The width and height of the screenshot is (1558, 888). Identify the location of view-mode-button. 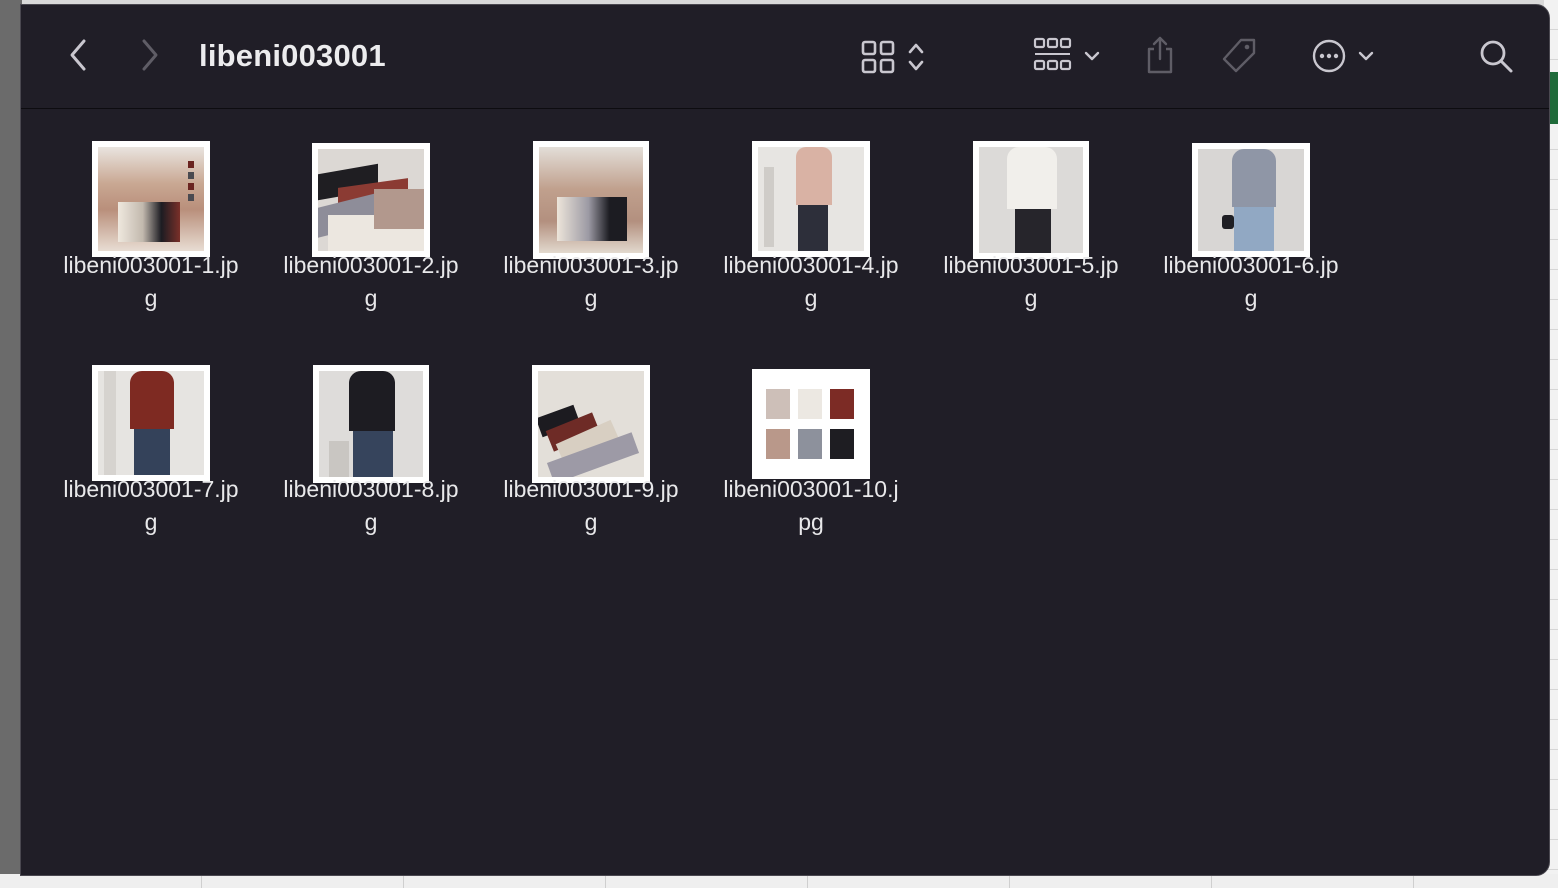
(893, 57).